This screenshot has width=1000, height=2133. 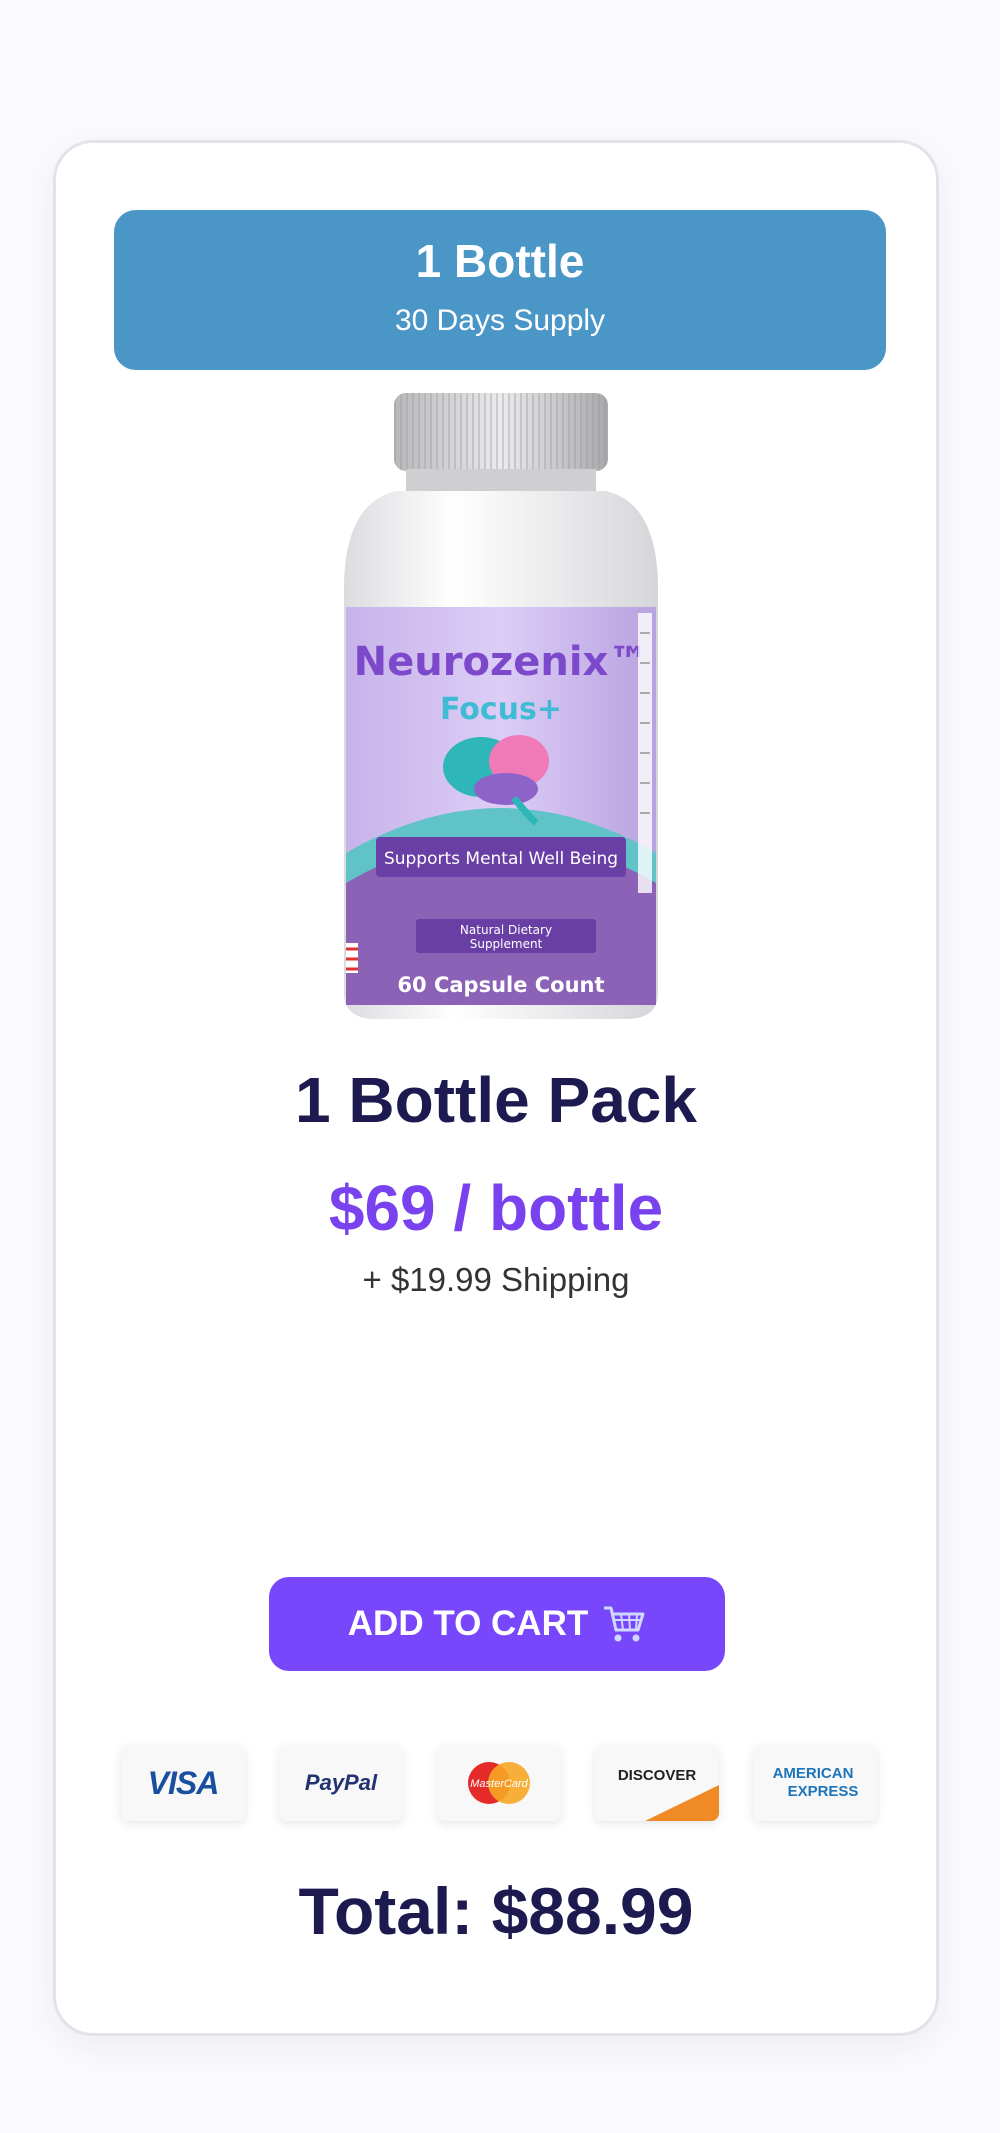 I want to click on amex-label-line1: AMERICAN, so click(x=813, y=1773).